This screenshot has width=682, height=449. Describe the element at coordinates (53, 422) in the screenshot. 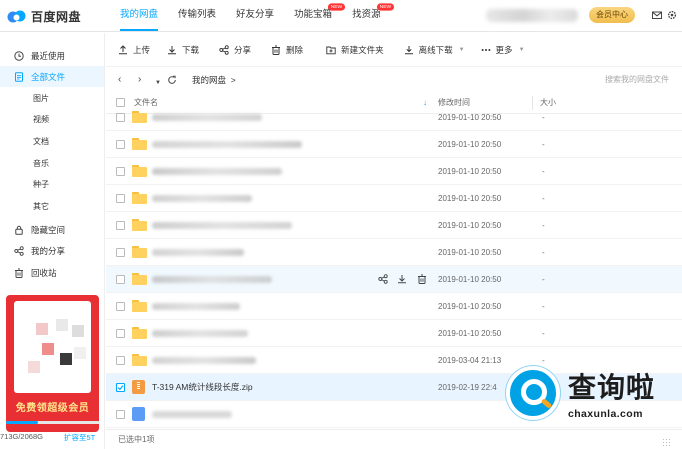

I see `quota-bar` at that location.